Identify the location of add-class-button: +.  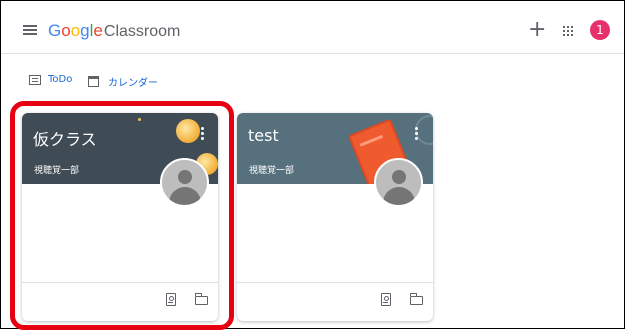
(537, 30).